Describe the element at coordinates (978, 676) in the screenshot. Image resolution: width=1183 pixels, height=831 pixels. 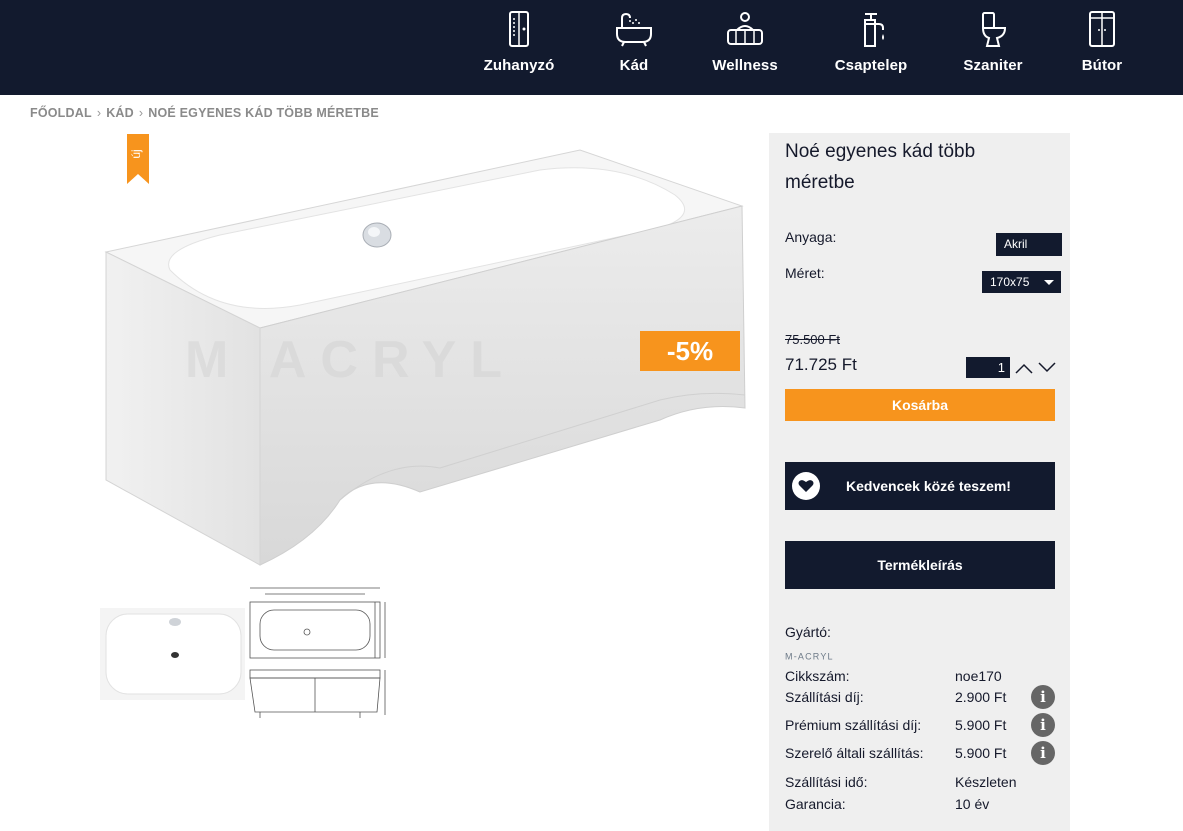
I see `detail-value: noe170` at that location.